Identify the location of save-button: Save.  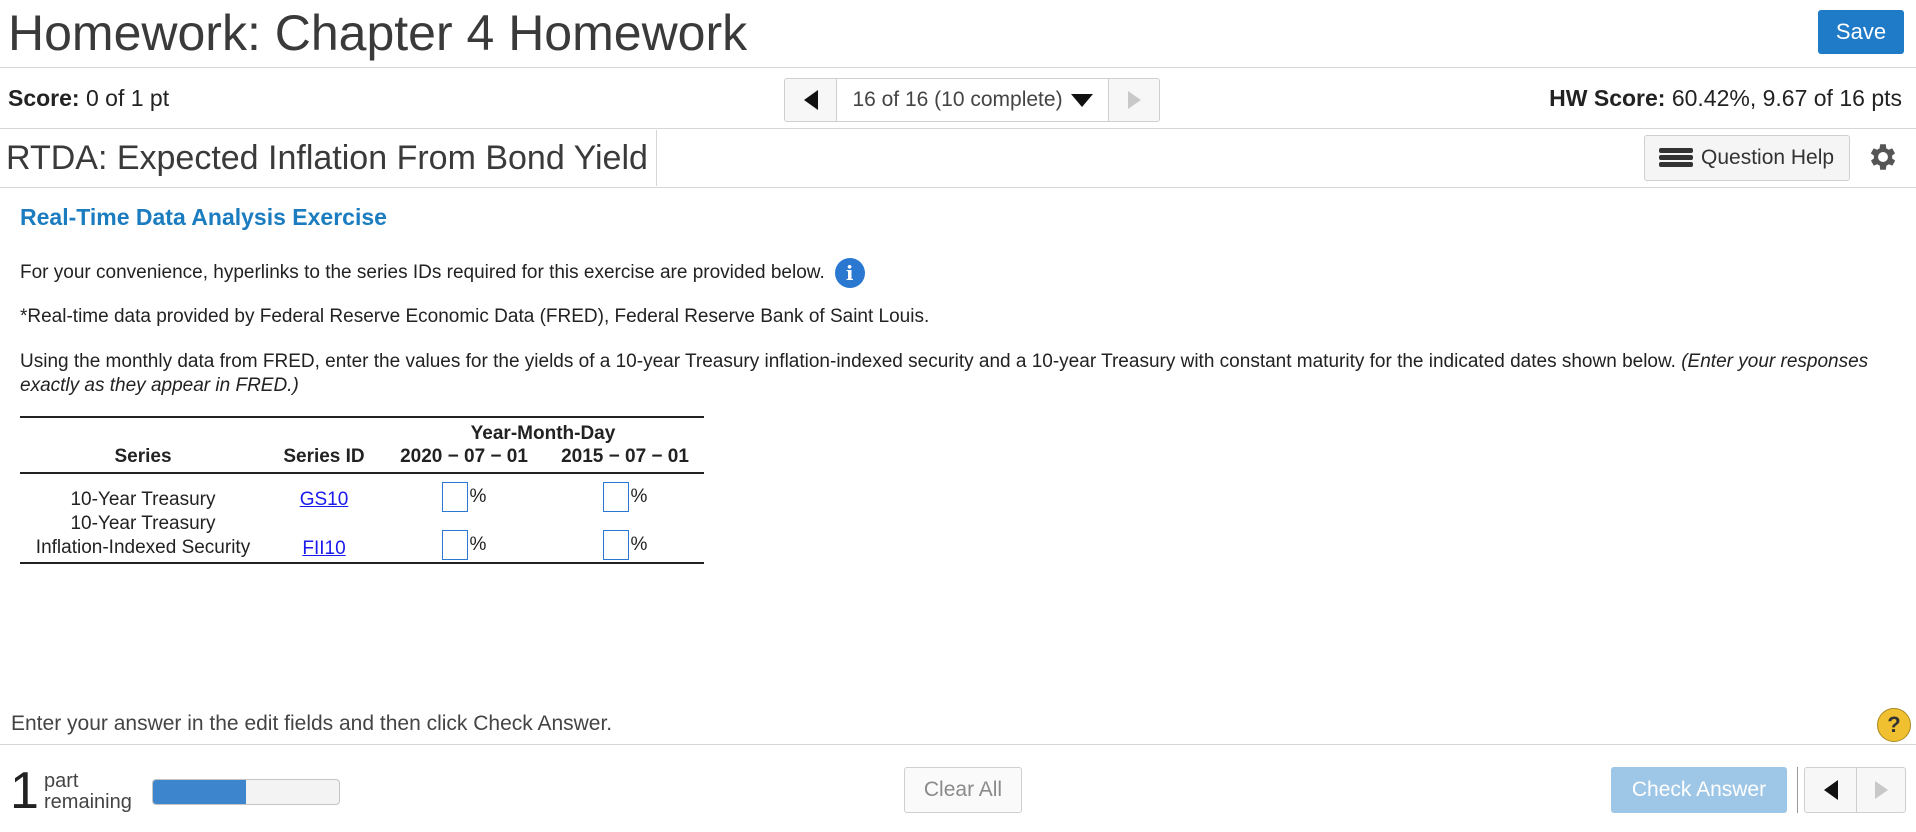
(1861, 32).